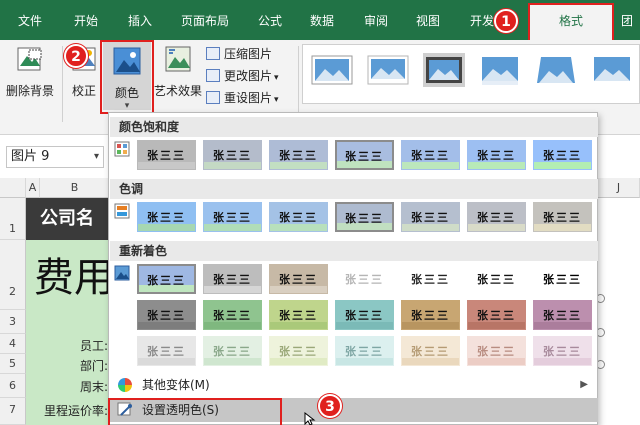 The width and height of the screenshot is (640, 425). Describe the element at coordinates (33, 188) in the screenshot. I see `column-header-a: A` at that location.